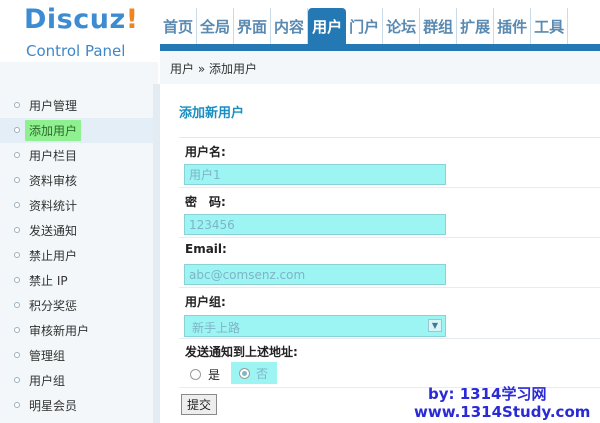 Image resolution: width=600 pixels, height=423 pixels. I want to click on sidebar-item-label: 管理组, so click(47, 356).